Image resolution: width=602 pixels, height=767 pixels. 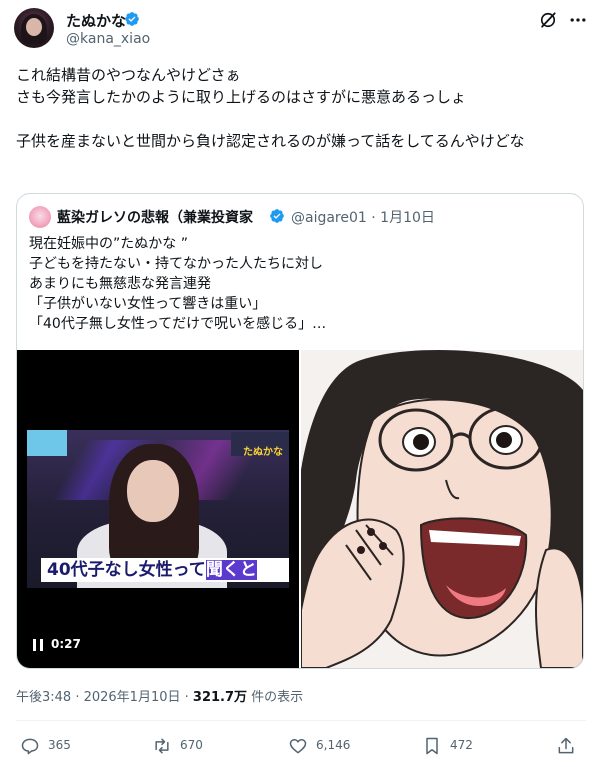 What do you see at coordinates (153, 491) in the screenshot?
I see `video-person-face` at bounding box center [153, 491].